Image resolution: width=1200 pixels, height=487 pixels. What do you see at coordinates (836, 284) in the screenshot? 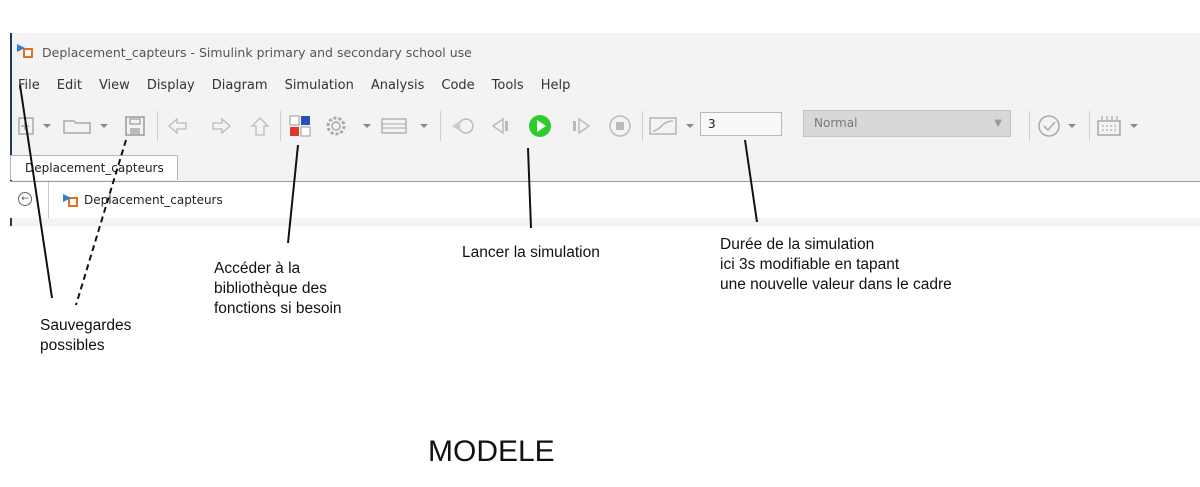
I see `annotation-duration-line3: une nouvelle valeur dans le cadre` at bounding box center [836, 284].